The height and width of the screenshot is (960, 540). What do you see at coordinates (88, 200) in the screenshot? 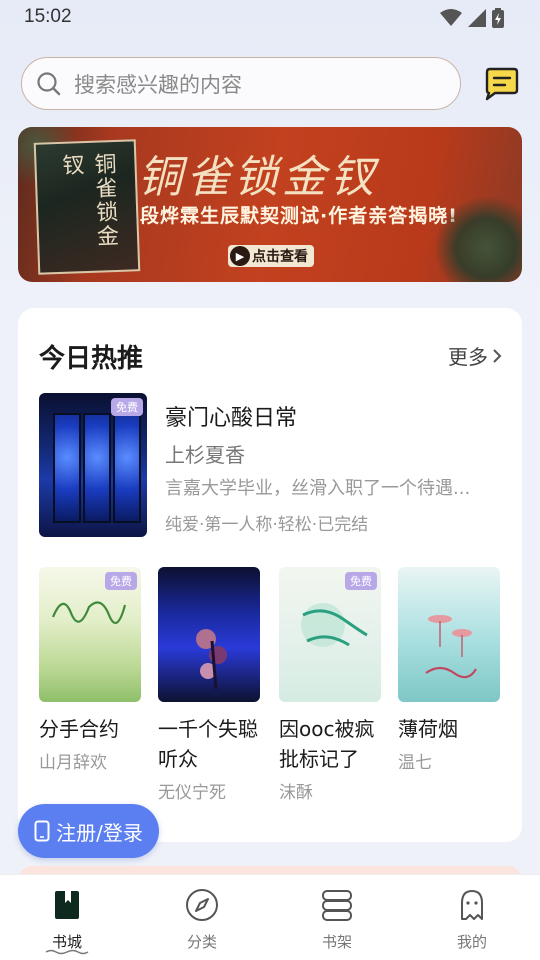
I see `banner-book-title: 铜雀锁金钗` at bounding box center [88, 200].